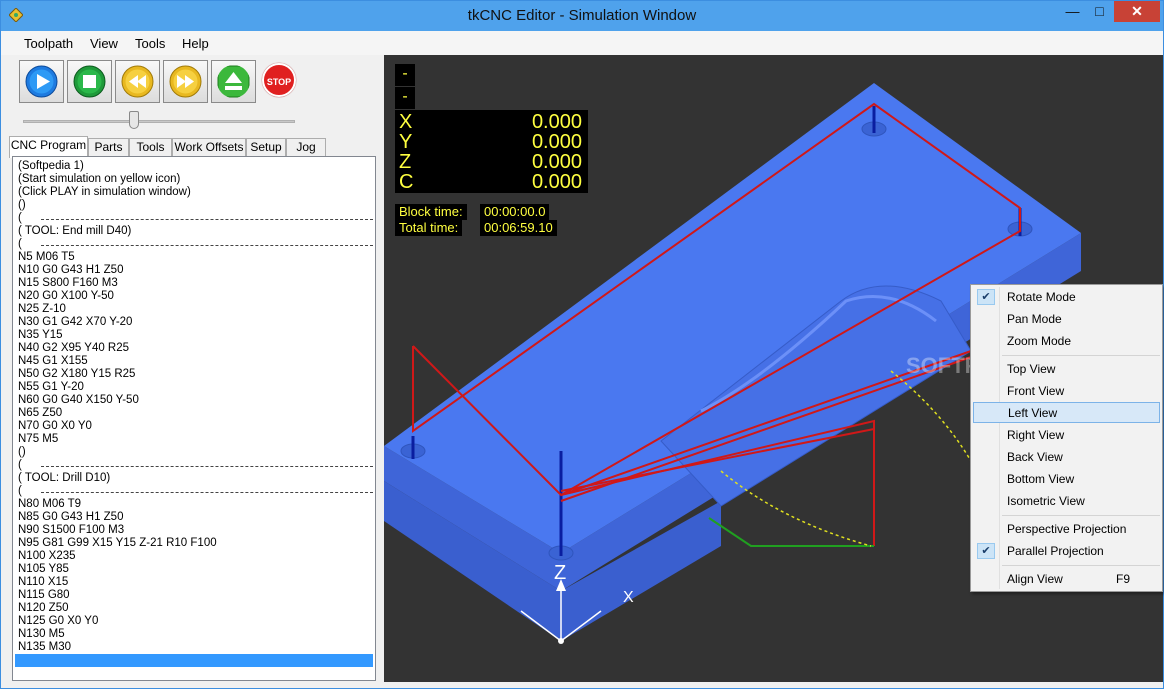 This screenshot has width=1164, height=689. Describe the element at coordinates (1066, 529) in the screenshot. I see `menu-perspective-projection: Perspective Projection` at that location.